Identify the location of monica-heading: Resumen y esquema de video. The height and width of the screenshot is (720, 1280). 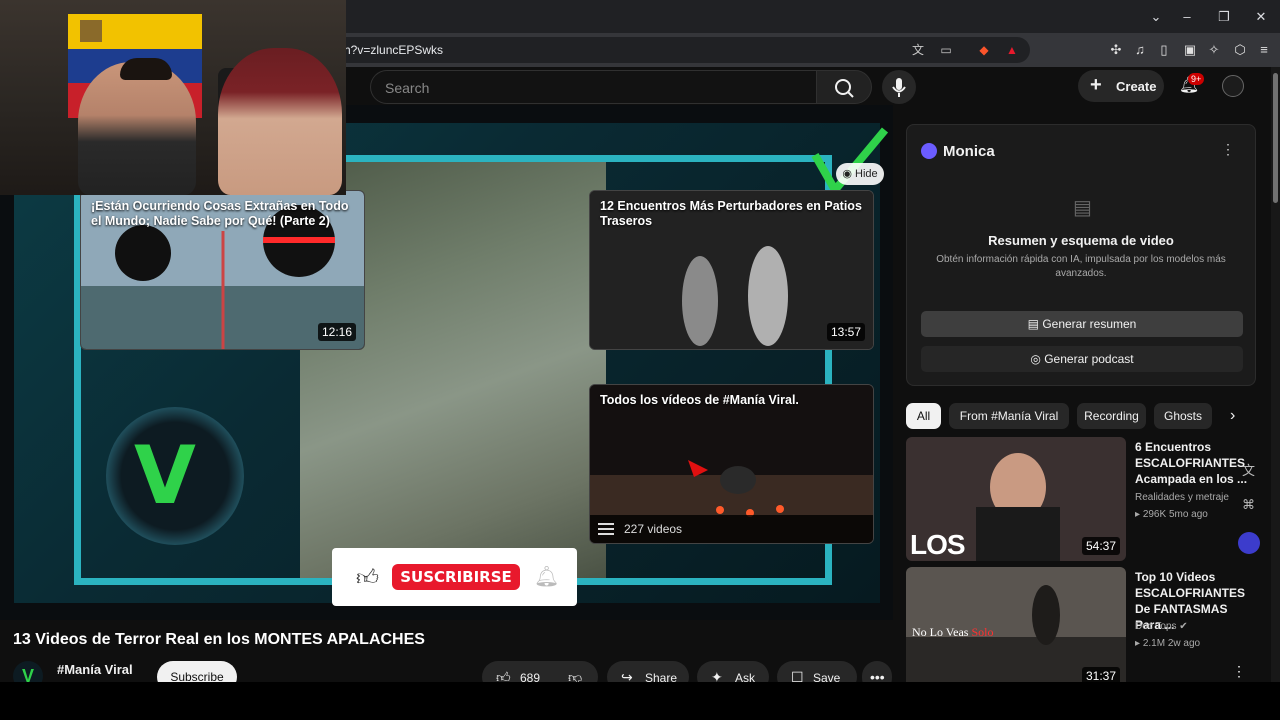
(1081, 240).